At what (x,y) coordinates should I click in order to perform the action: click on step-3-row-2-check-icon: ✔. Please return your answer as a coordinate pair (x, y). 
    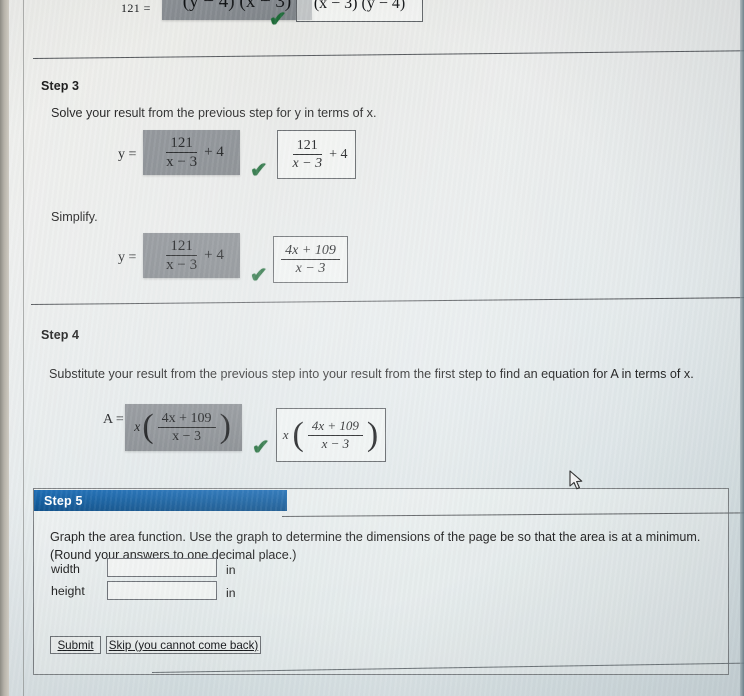
    Looking at the image, I should click on (259, 275).